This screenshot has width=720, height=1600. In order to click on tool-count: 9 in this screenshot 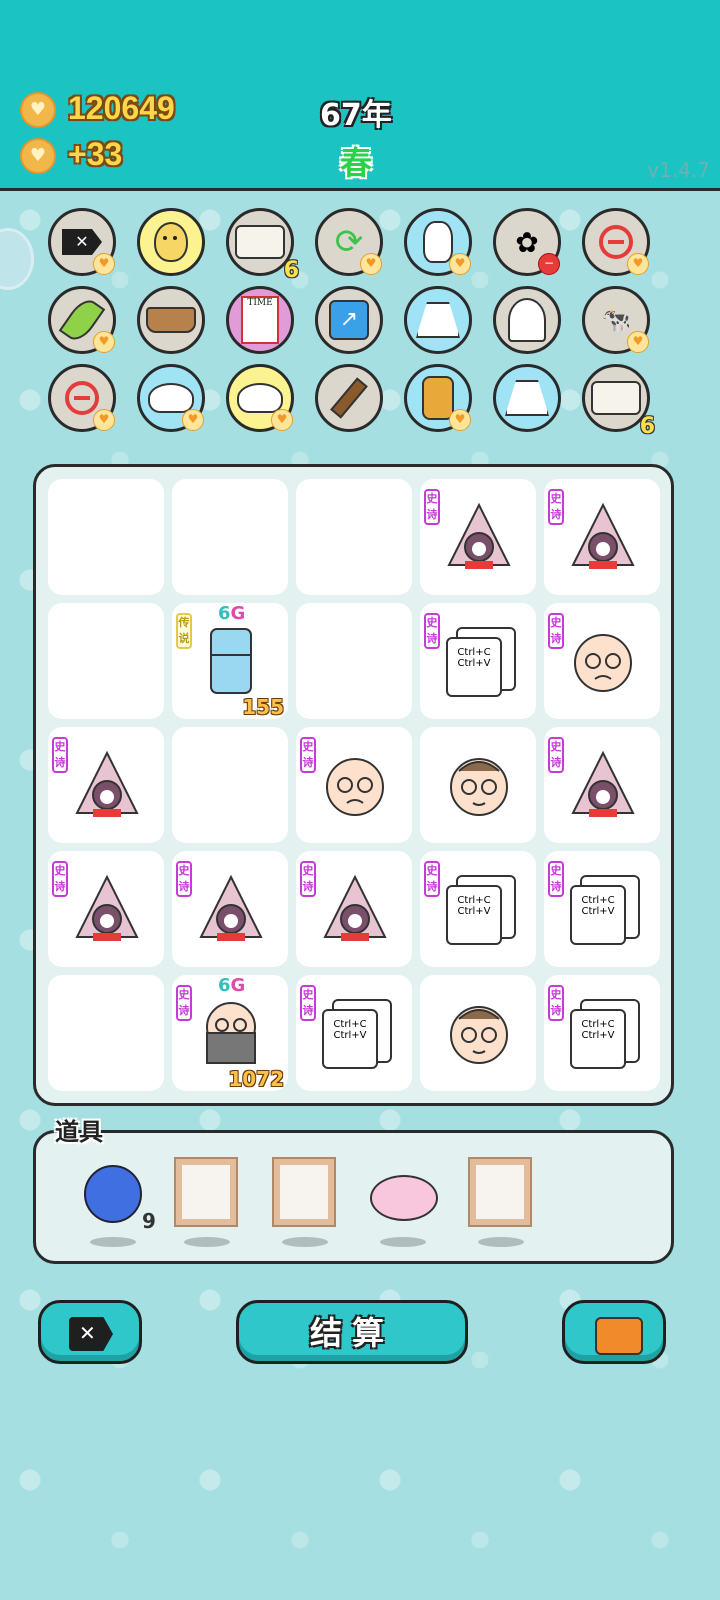, I will do `click(149, 1221)`.